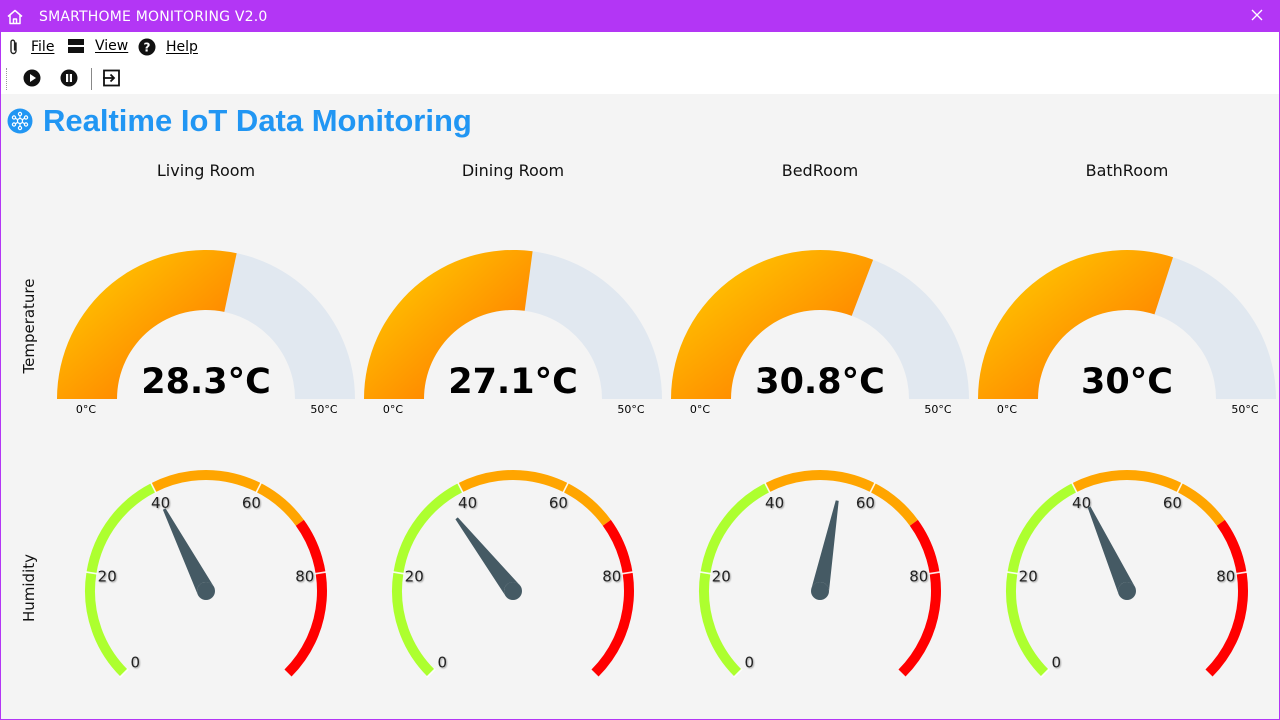 This screenshot has height=720, width=1280. What do you see at coordinates (206, 333) in the screenshot?
I see `temperature-gauge: 28.3°C 0°C 50°C` at bounding box center [206, 333].